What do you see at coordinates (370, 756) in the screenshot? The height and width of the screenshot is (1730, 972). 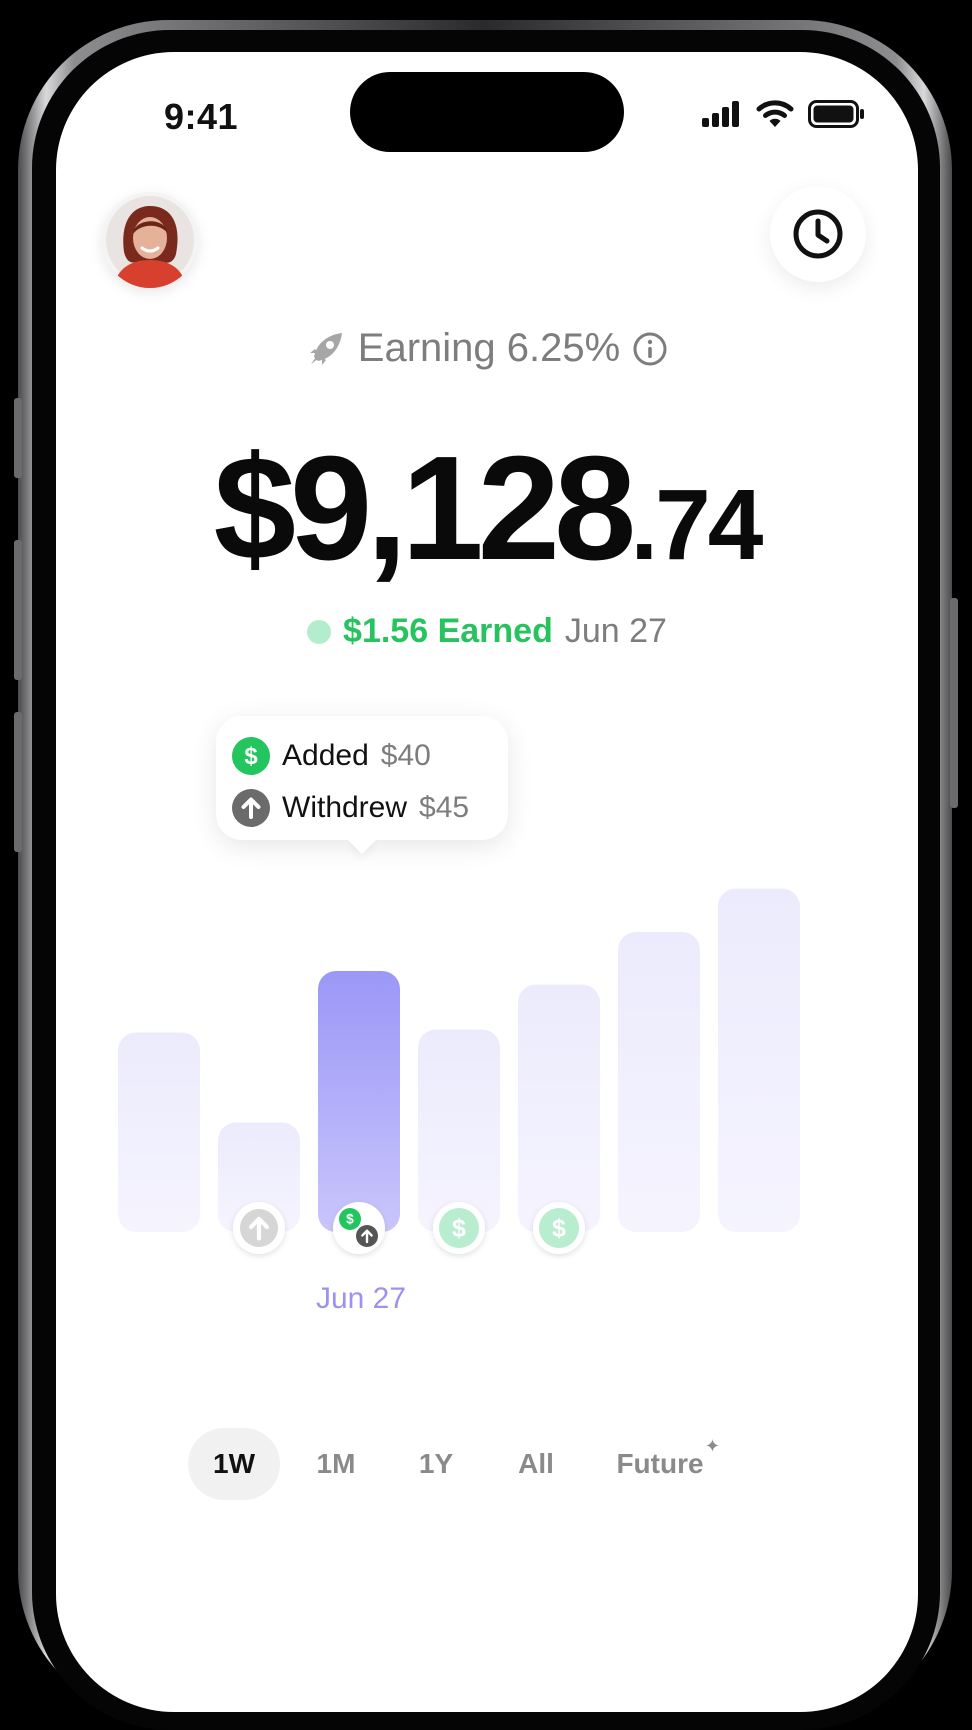 I see `tooltip-row-added: $ Added $40` at bounding box center [370, 756].